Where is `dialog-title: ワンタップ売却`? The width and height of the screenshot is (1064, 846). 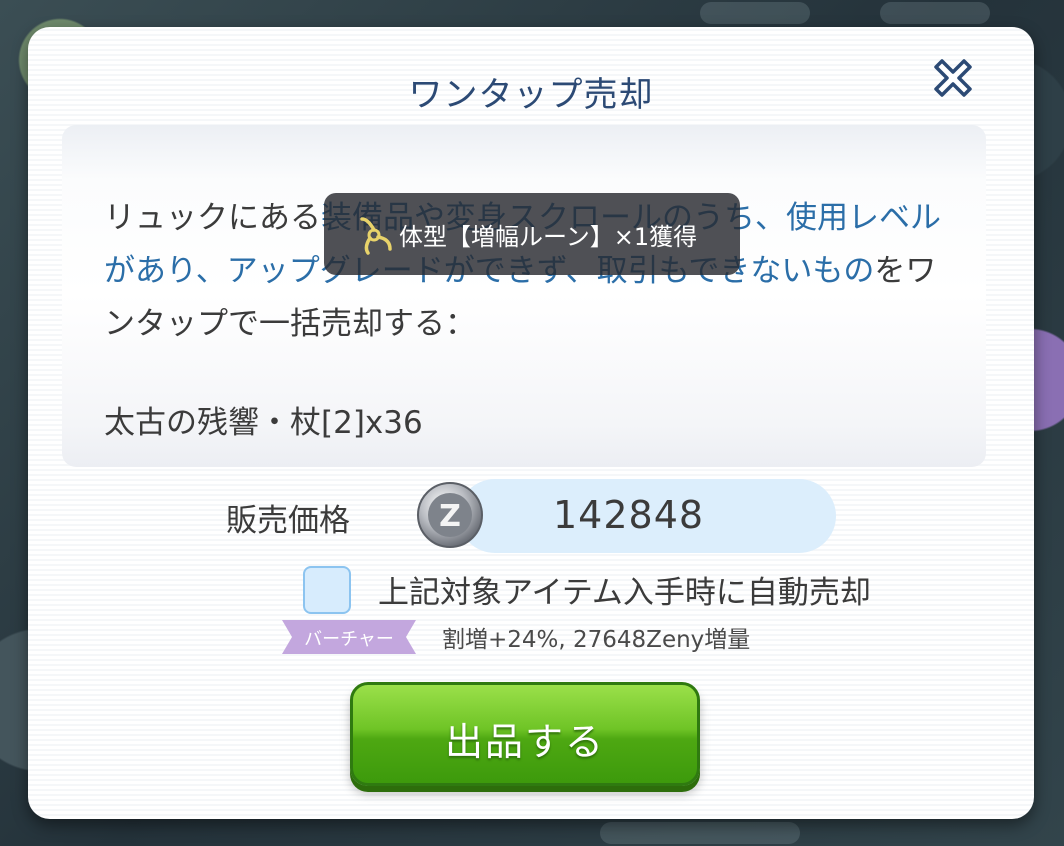 dialog-title: ワンタップ売却 is located at coordinates (531, 95).